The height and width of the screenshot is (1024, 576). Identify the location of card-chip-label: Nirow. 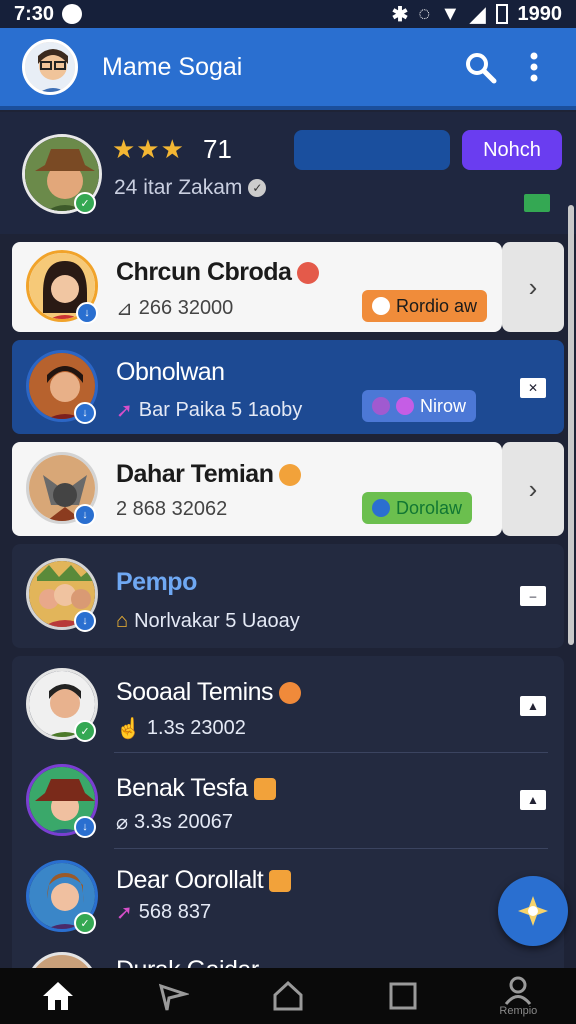
(443, 405).